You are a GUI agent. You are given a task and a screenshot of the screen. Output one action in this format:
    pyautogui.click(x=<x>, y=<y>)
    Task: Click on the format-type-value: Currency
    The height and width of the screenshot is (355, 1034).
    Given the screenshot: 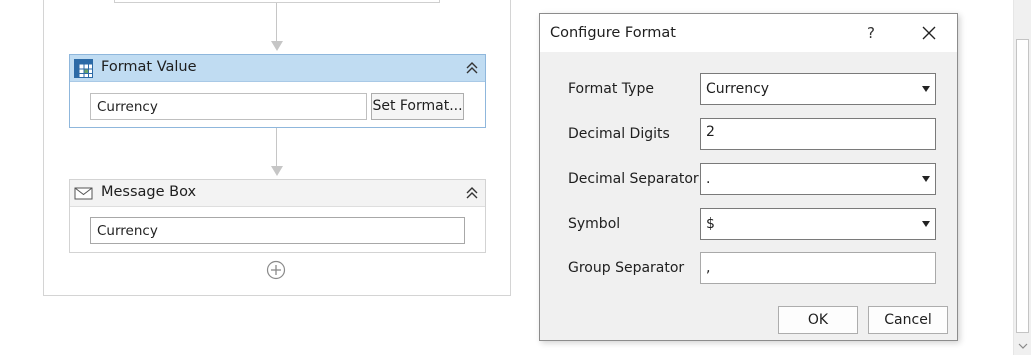 What is the action you would take?
    pyautogui.click(x=738, y=89)
    